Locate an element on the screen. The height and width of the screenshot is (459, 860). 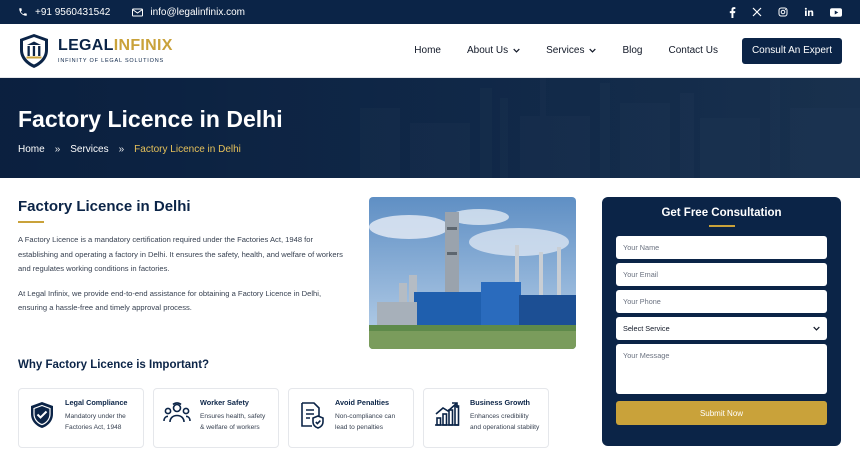
top-bar: +91 9560431542 info@legalinfinix.com is located at coordinates (430, 12).